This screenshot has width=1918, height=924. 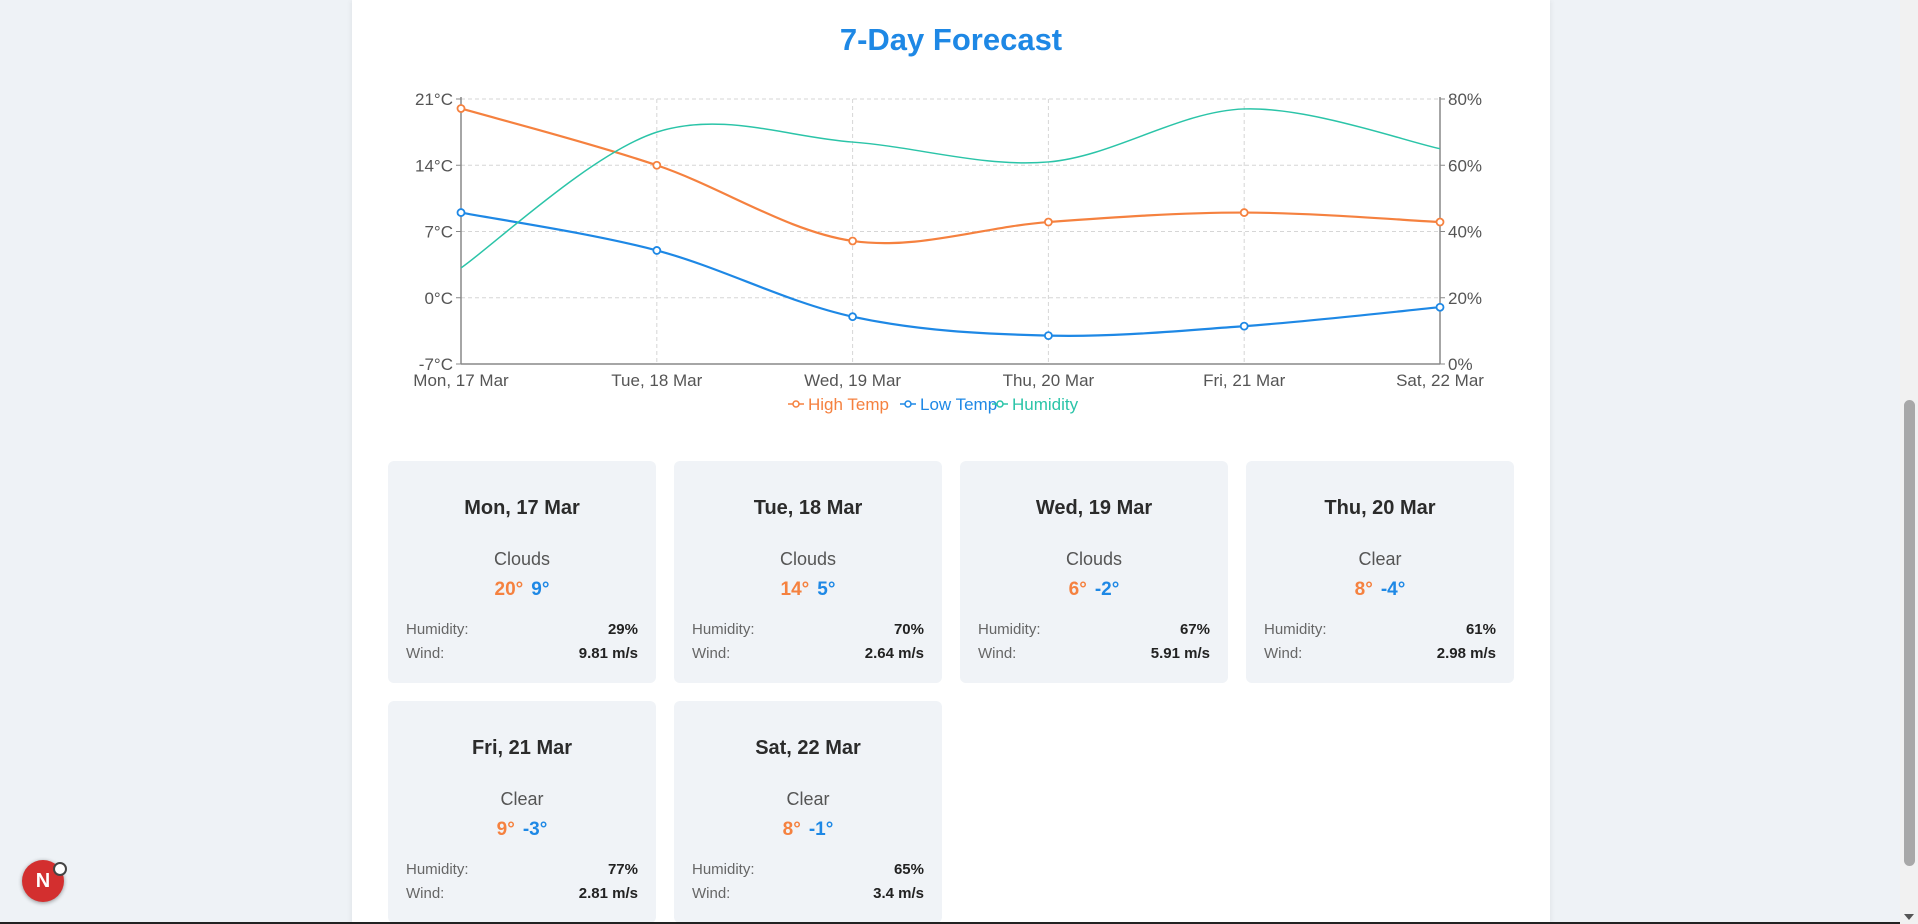 I want to click on y-right-tick-label: 20%, so click(x=1465, y=298).